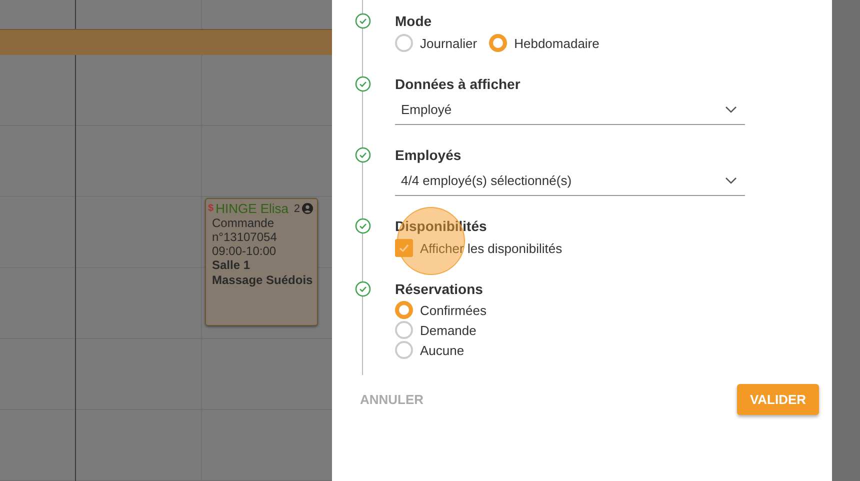 Image resolution: width=860 pixels, height=481 pixels. Describe the element at coordinates (262, 280) in the screenshot. I see `appointment-detail: Massage Suédois` at that location.